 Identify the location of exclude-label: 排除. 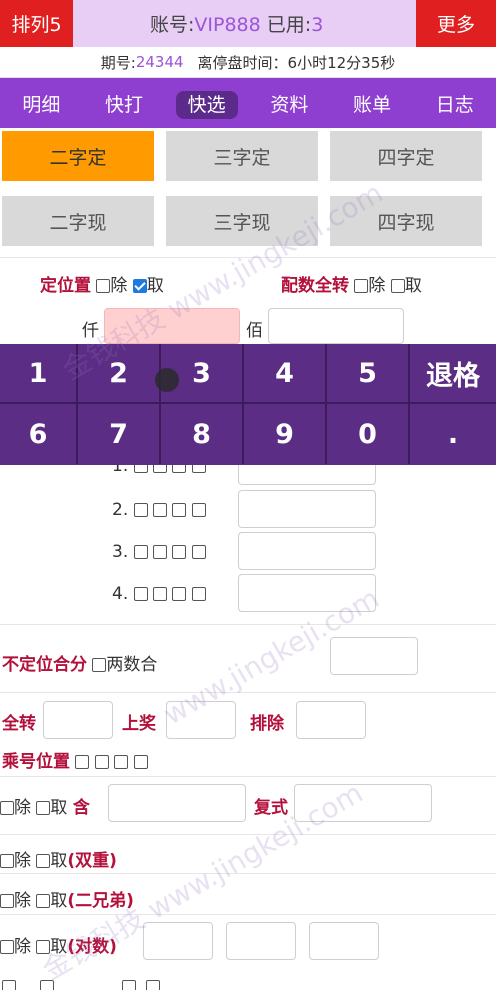
(267, 724).